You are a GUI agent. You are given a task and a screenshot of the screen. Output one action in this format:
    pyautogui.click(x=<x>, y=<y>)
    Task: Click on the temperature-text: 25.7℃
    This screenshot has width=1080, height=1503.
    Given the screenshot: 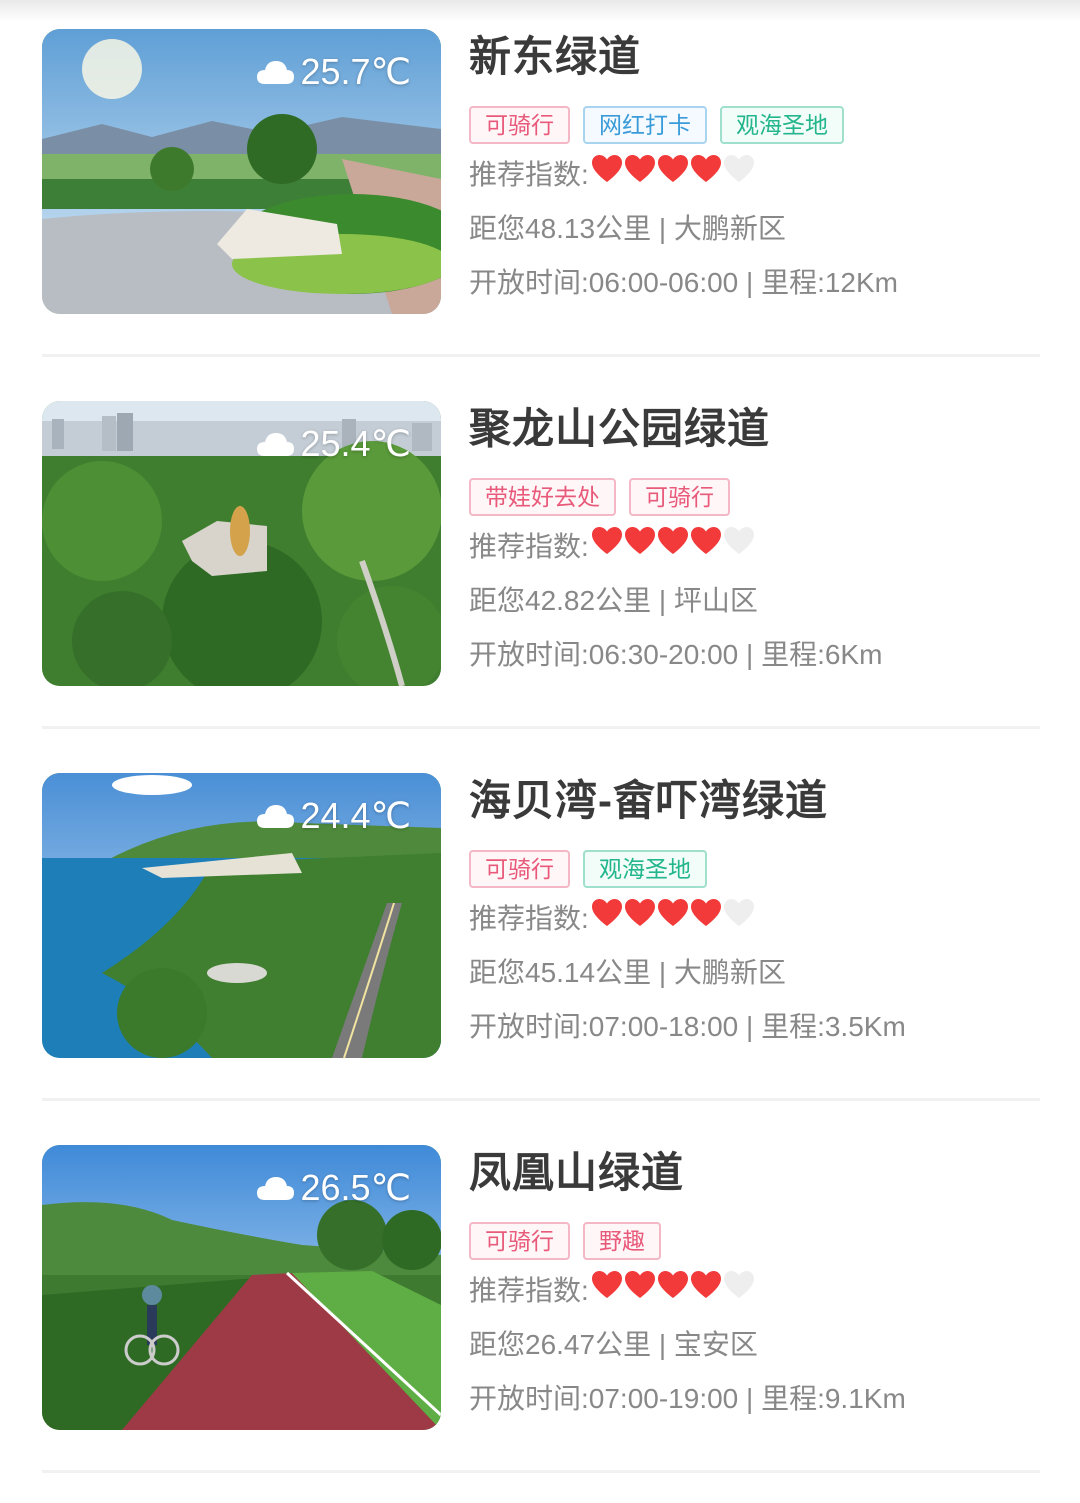 What is the action you would take?
    pyautogui.click(x=356, y=71)
    